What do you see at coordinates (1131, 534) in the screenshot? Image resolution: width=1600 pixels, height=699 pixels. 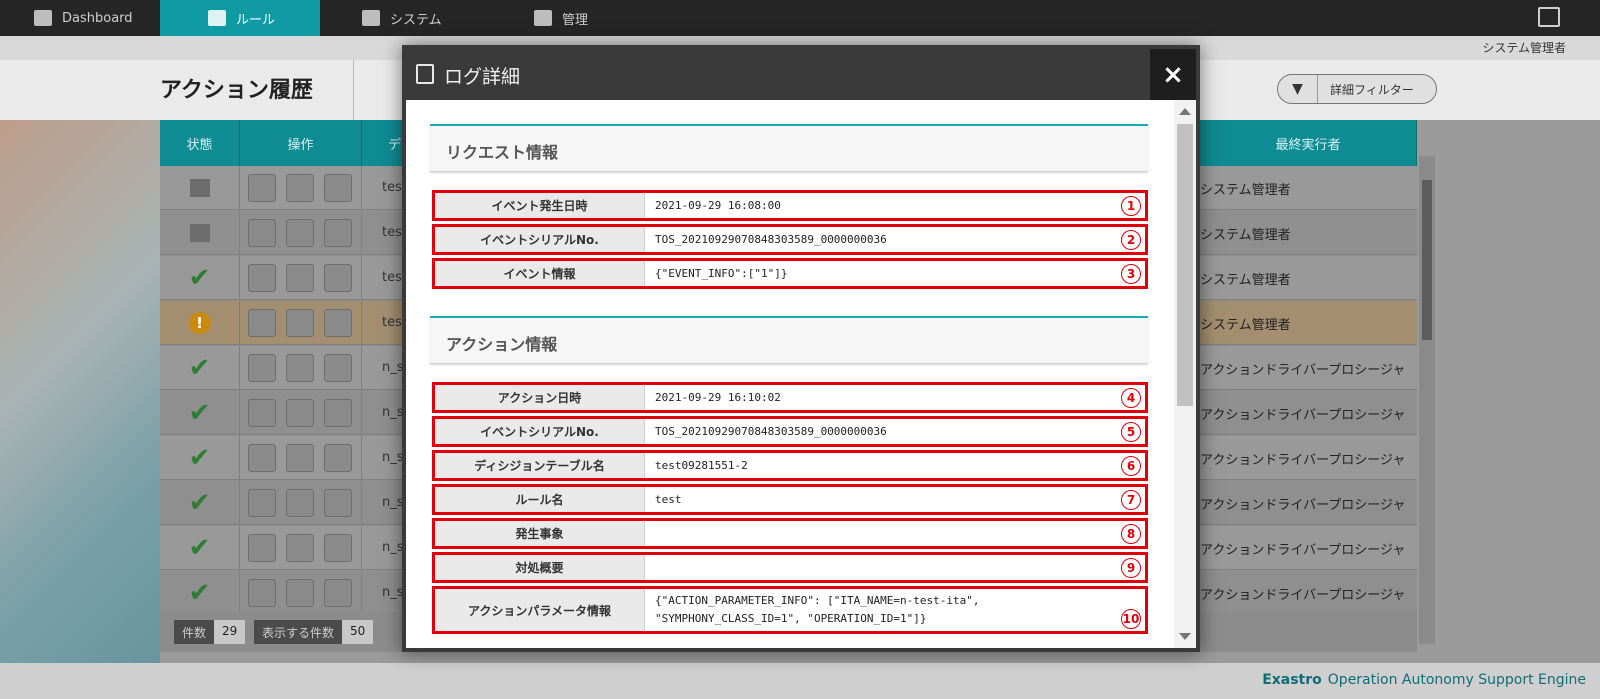 I see `callout-number: 8` at bounding box center [1131, 534].